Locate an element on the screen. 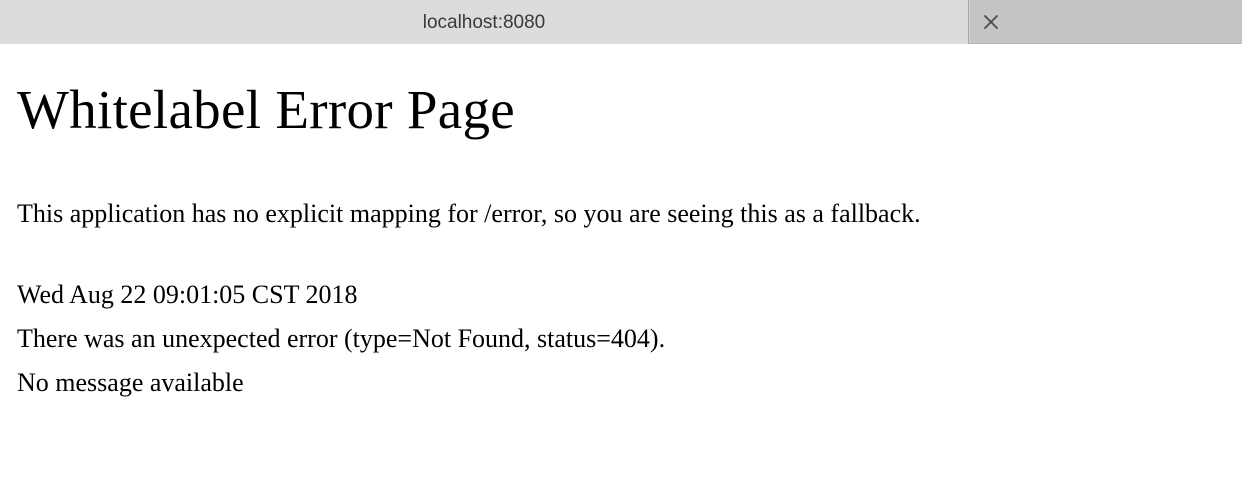 This screenshot has height=494, width=1242. browser-tab: localhost:8080 is located at coordinates (484, 22).